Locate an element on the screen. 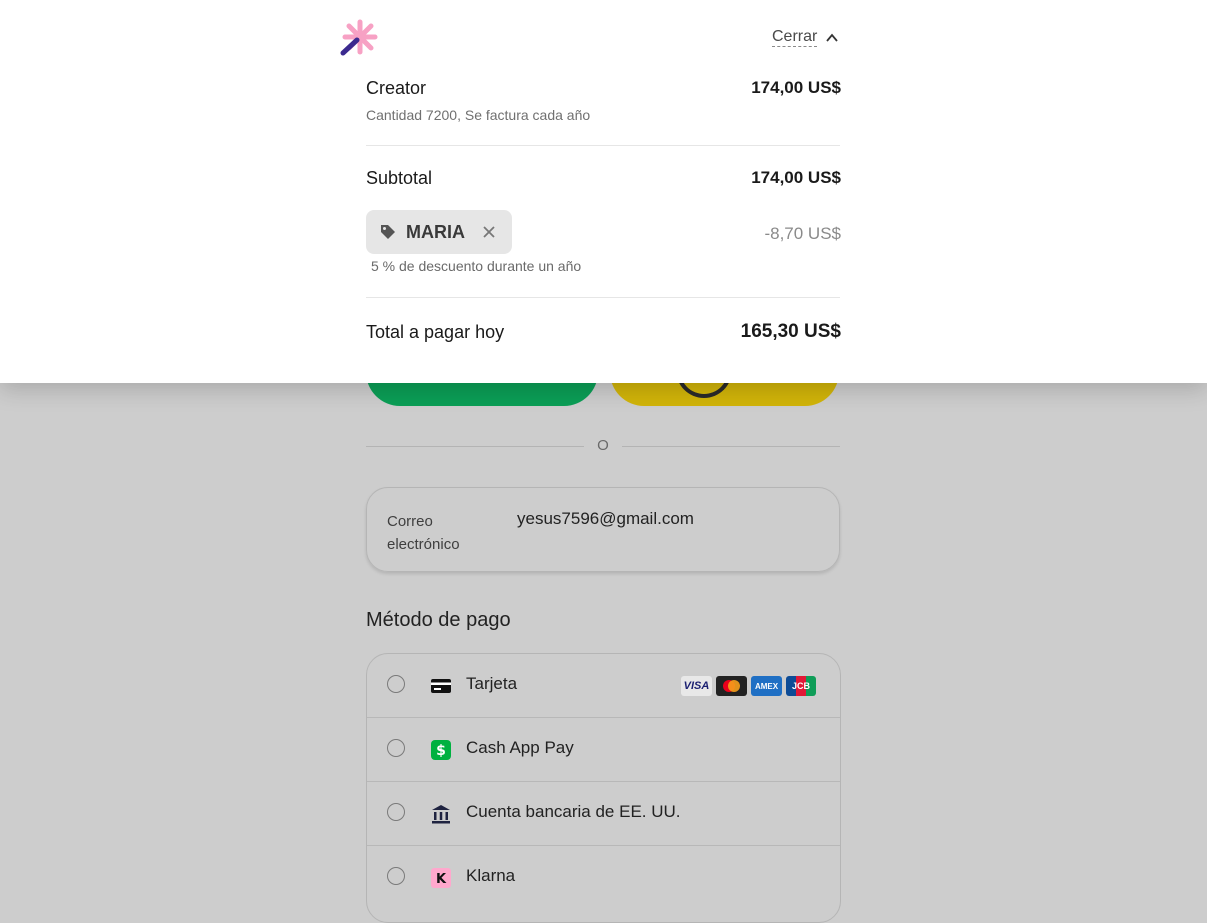 The image size is (1207, 923). mastercard-logo-icon is located at coordinates (731, 686).